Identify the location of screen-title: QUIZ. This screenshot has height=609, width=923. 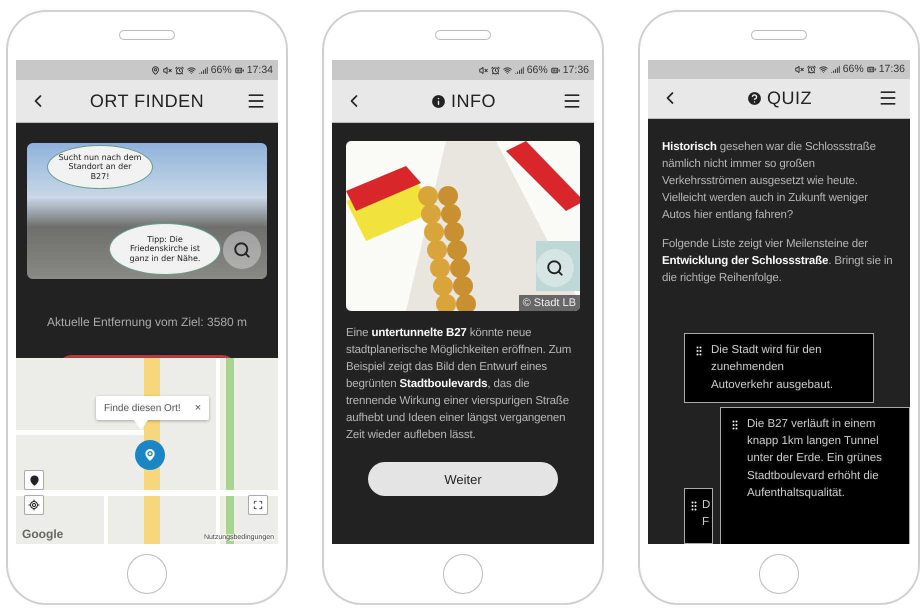
(789, 98).